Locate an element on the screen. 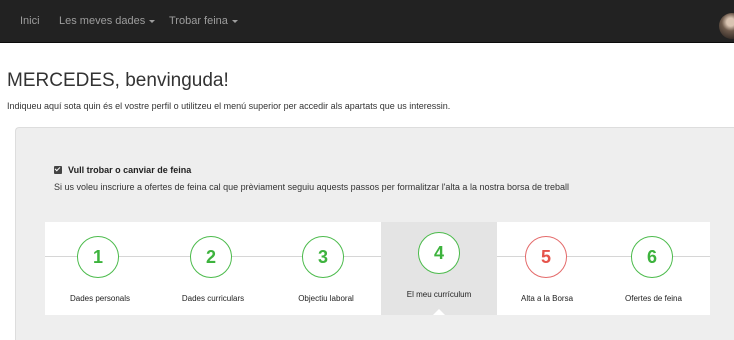 Image resolution: width=734 pixels, height=340 pixels. step-number-circle: 4 is located at coordinates (439, 253).